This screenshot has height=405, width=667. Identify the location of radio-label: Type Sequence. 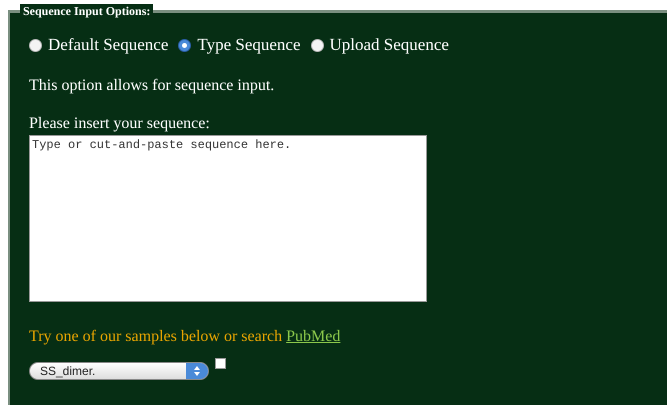
(249, 45).